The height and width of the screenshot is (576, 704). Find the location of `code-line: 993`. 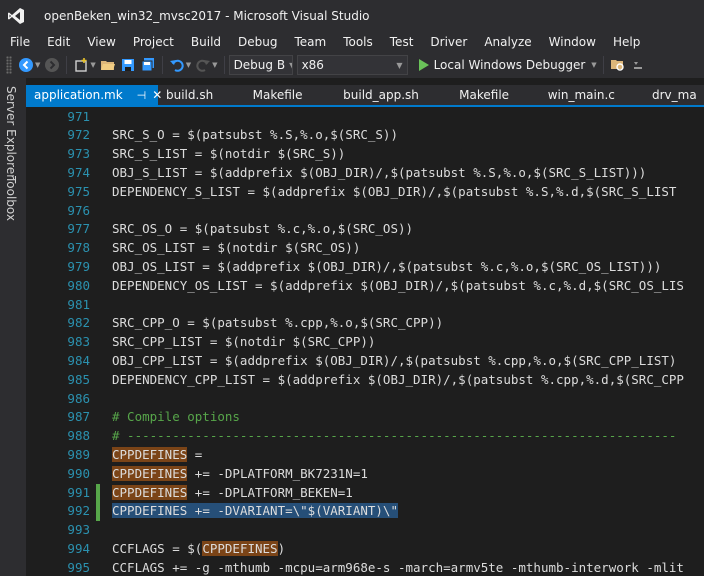

code-line: 993 is located at coordinates (365, 530).